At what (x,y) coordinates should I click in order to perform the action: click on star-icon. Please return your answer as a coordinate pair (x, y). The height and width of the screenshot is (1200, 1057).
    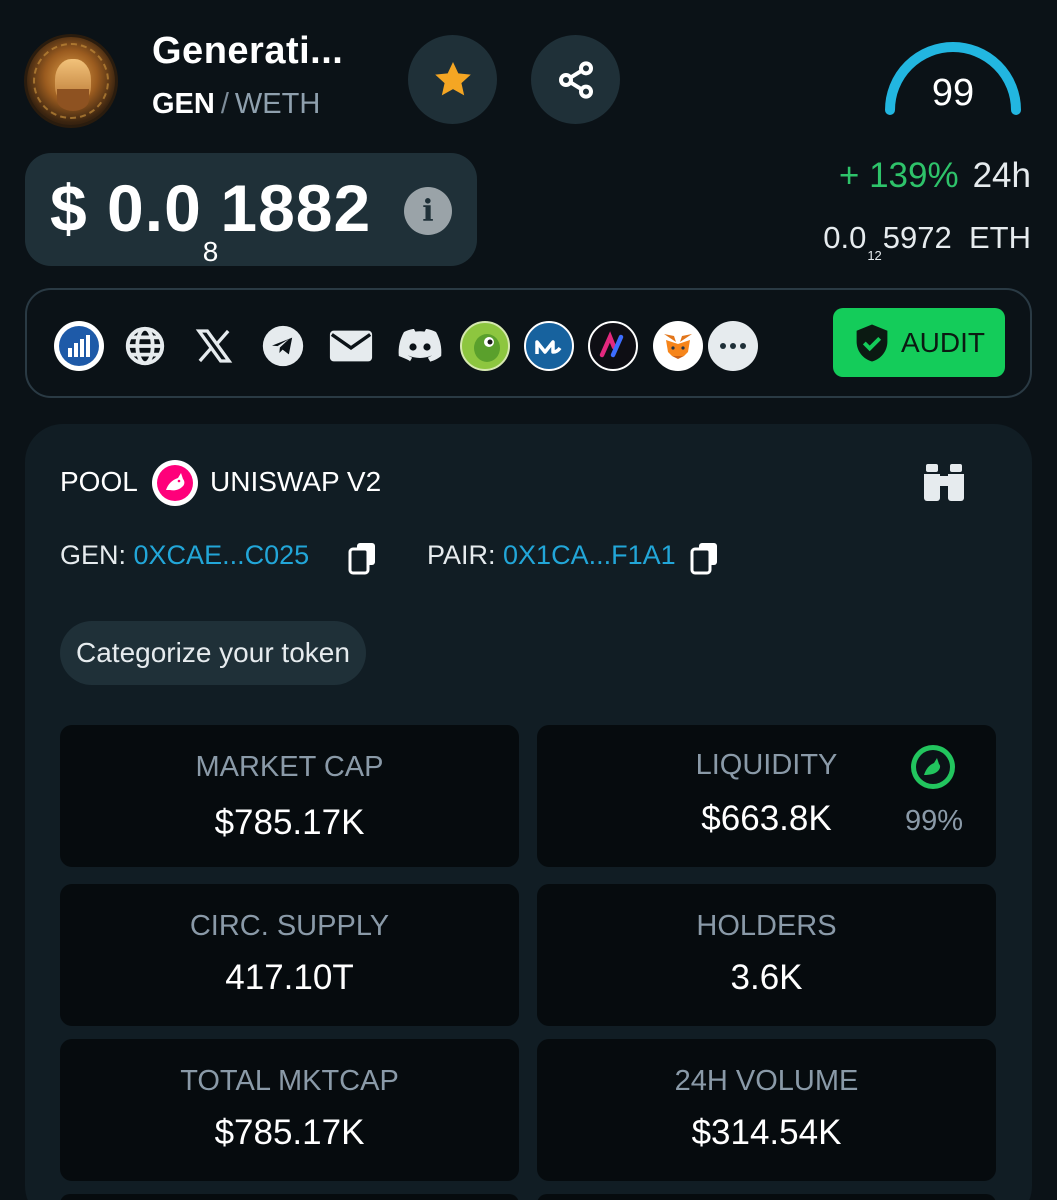
    Looking at the image, I should click on (452, 78).